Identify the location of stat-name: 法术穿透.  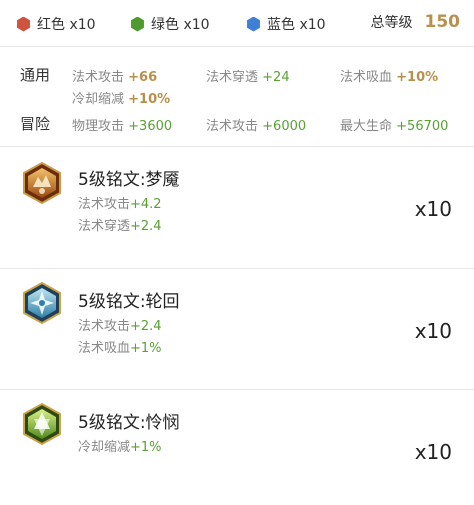
(232, 77).